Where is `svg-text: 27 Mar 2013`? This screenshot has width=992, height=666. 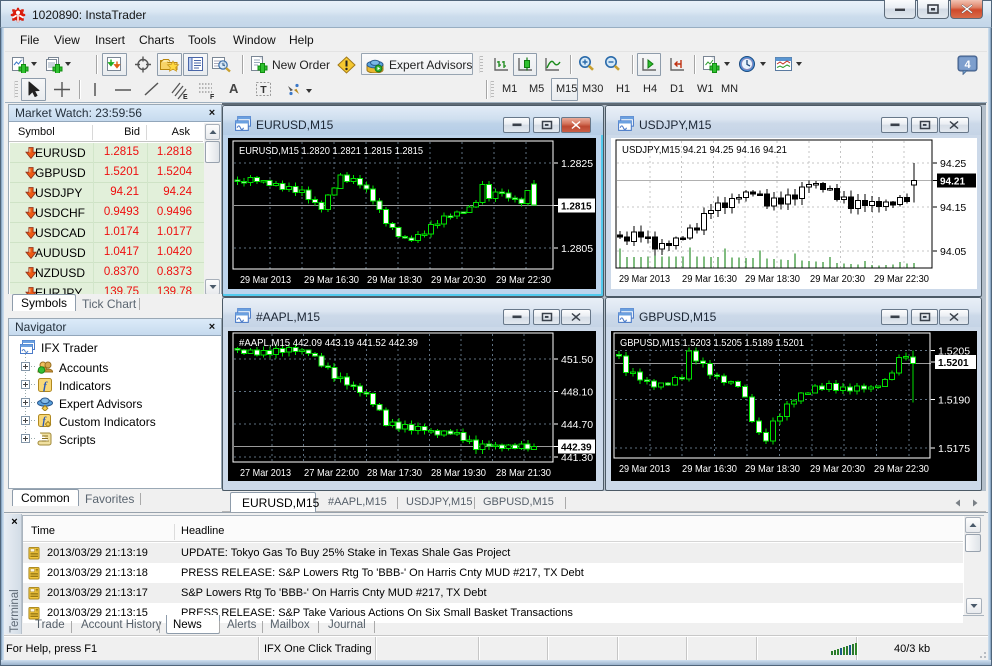
svg-text: 27 Mar 2013 is located at coordinates (265, 473).